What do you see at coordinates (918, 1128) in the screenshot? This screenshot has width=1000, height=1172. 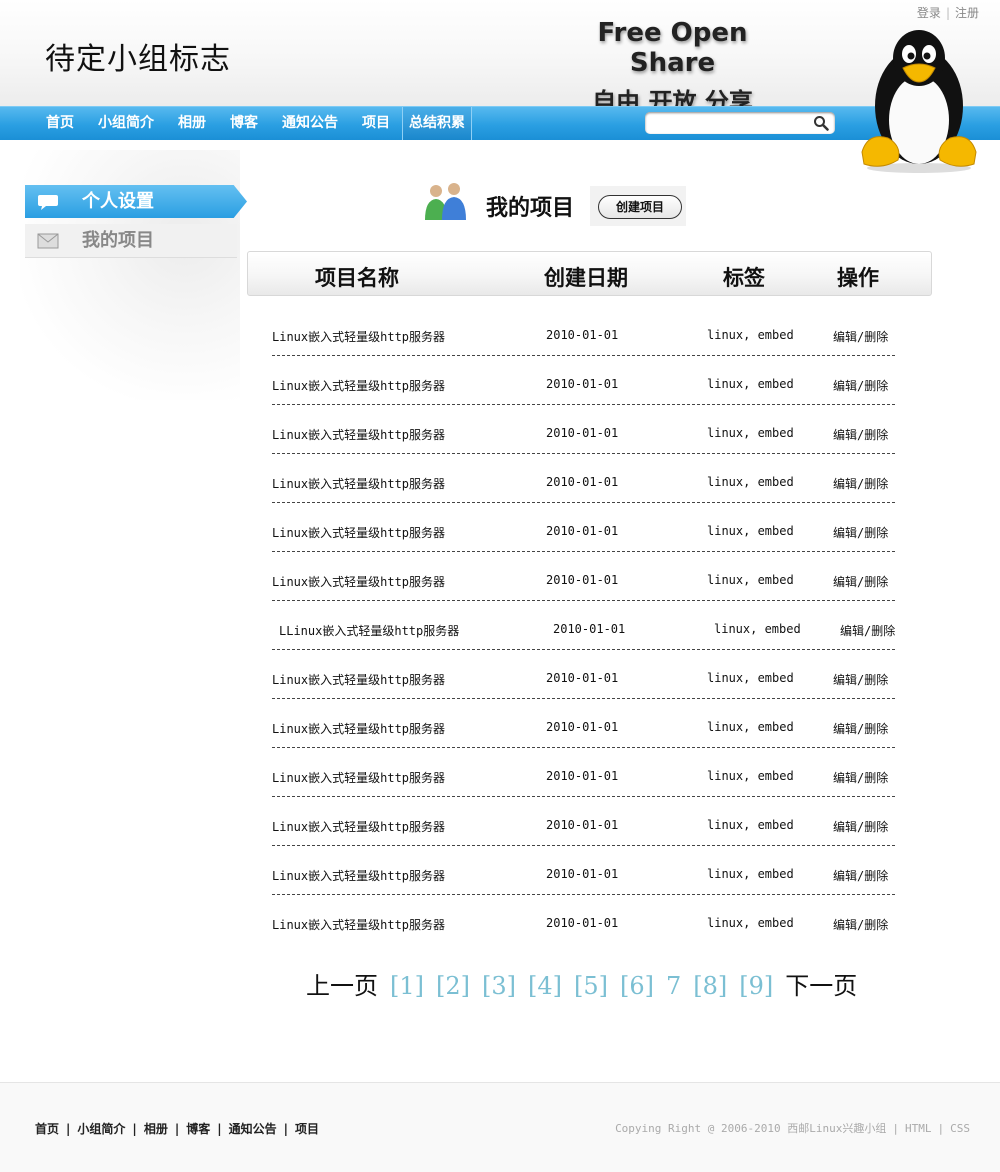 I see `html-badge: HTML` at bounding box center [918, 1128].